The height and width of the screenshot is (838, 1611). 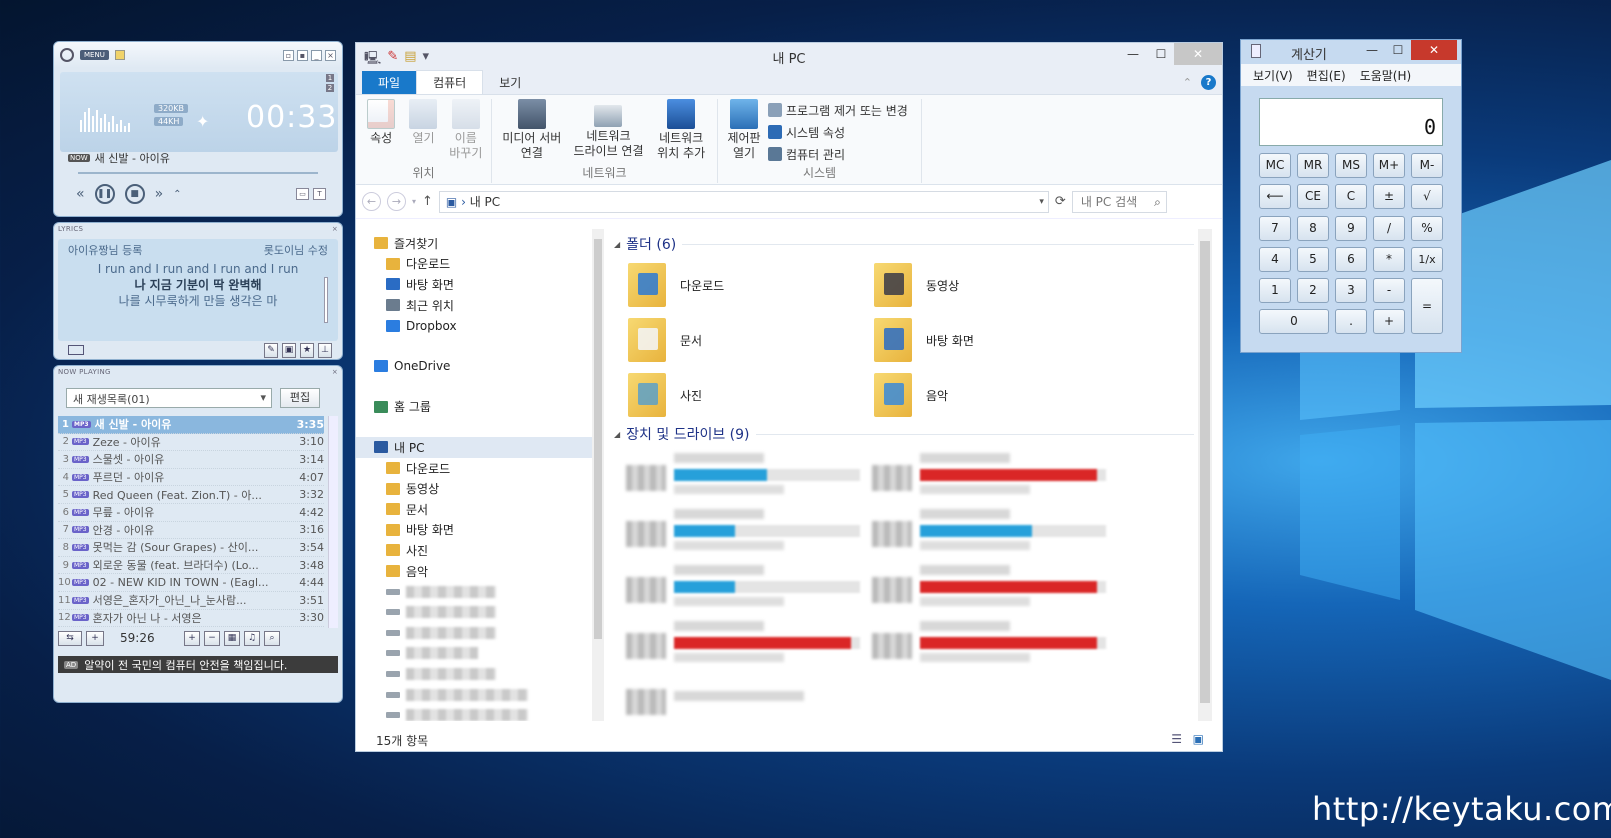 I want to click on track-row: 3 MP3 스물셋 - 아이유 3:14, so click(x=191, y=460).